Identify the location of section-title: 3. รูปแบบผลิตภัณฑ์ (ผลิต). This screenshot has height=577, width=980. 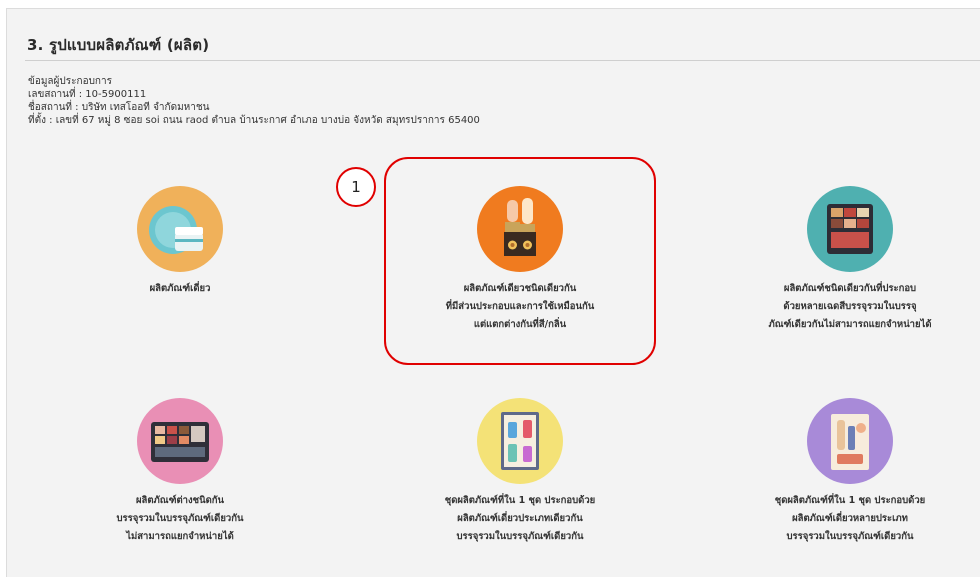
(118, 45).